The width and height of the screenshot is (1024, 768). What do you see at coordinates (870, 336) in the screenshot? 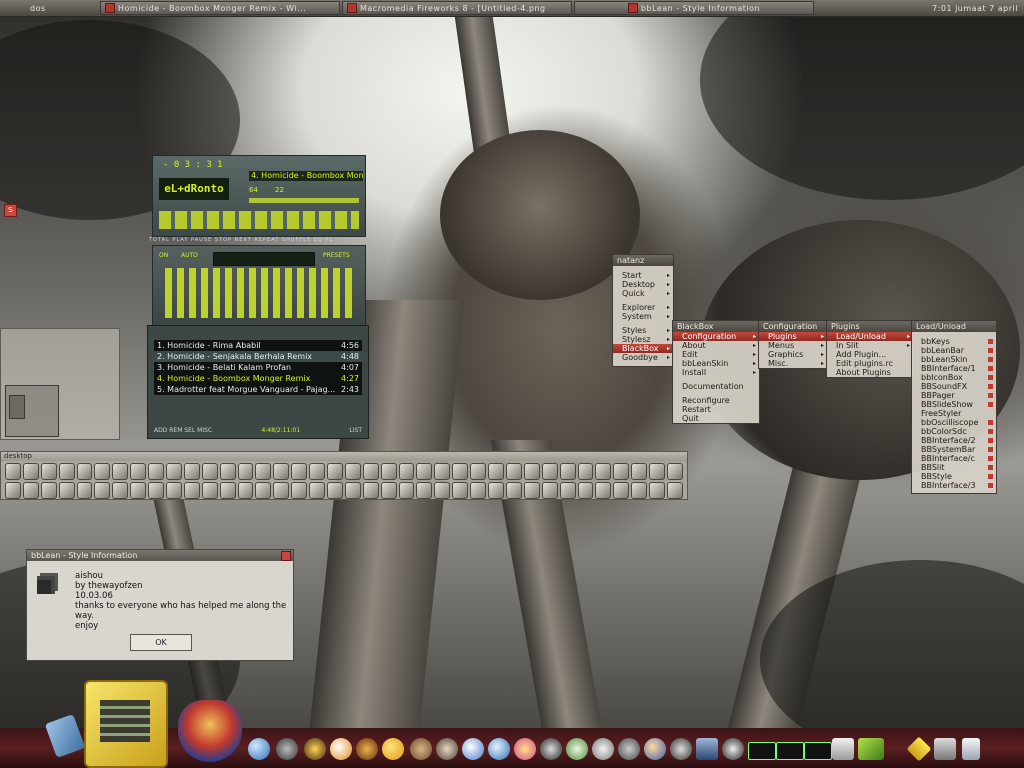
I see `menu-item-load-unload: Load/Unload ▸` at bounding box center [870, 336].